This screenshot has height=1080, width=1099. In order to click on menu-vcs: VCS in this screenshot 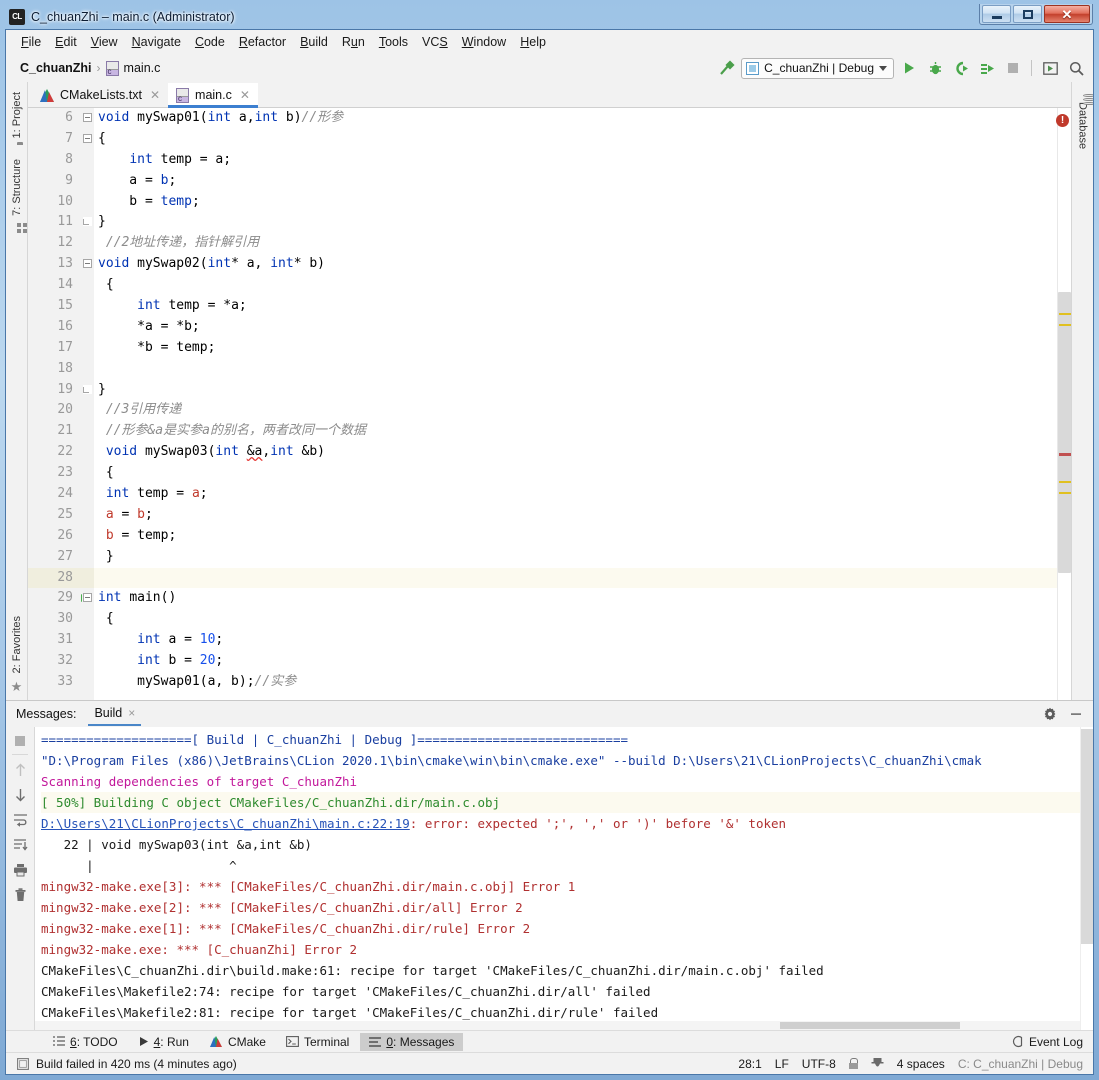, I will do `click(435, 42)`.